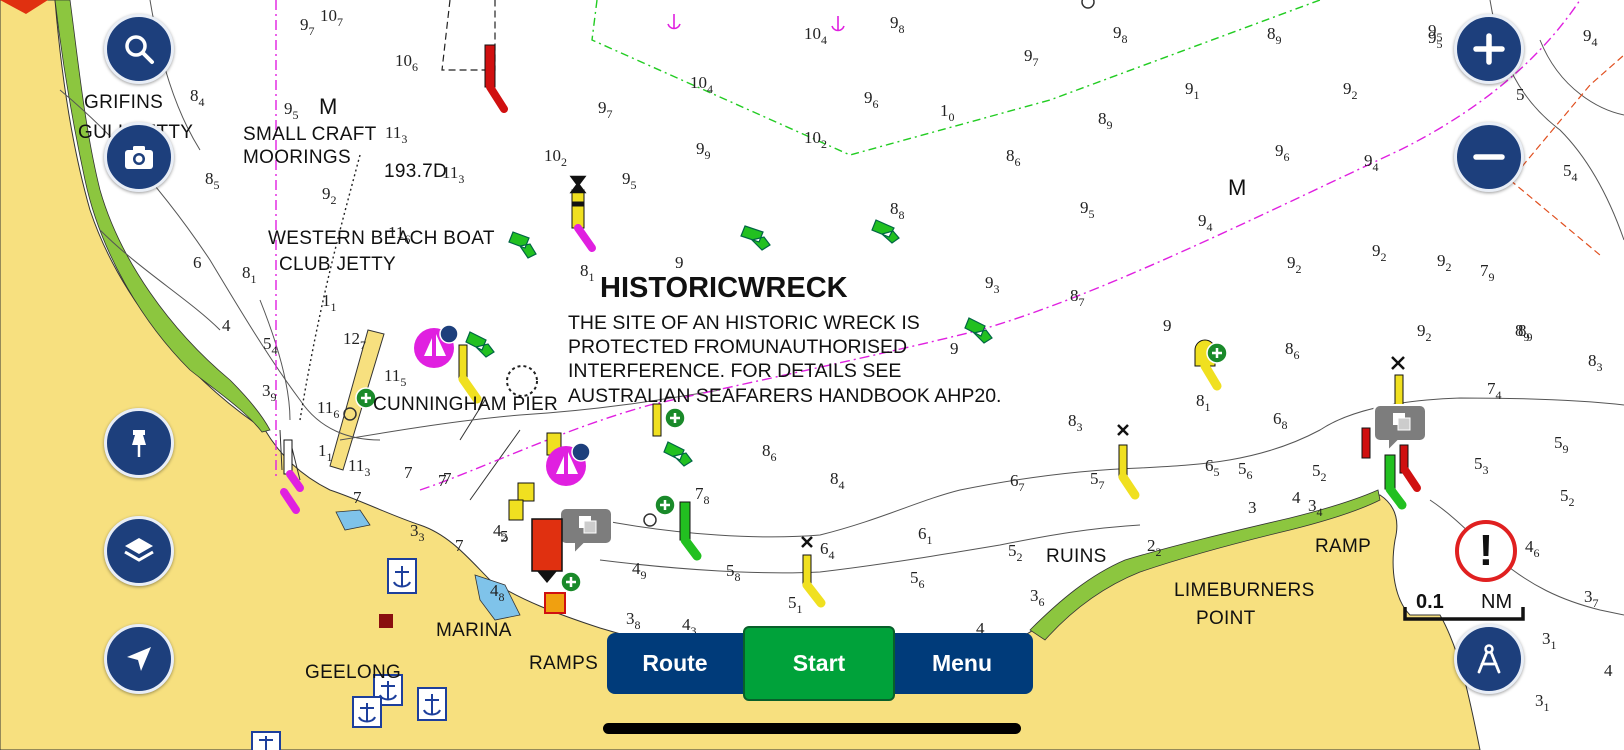 The width and height of the screenshot is (1624, 750). Describe the element at coordinates (338, 264) in the screenshot. I see `label-club-jetty: CLUB JETTY` at that location.